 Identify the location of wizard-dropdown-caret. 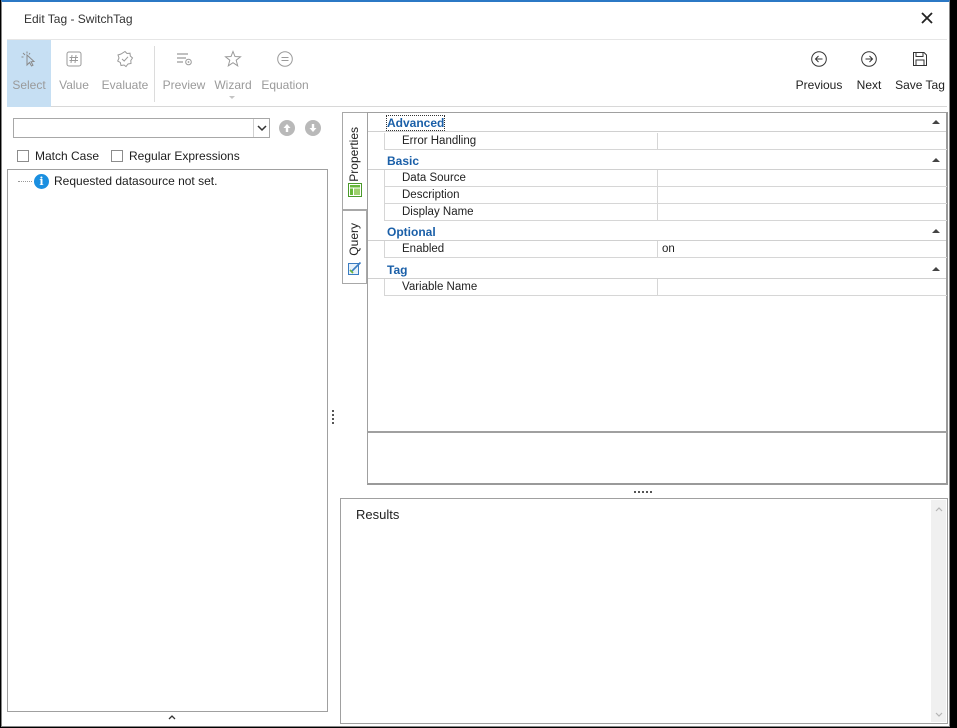
(232, 97).